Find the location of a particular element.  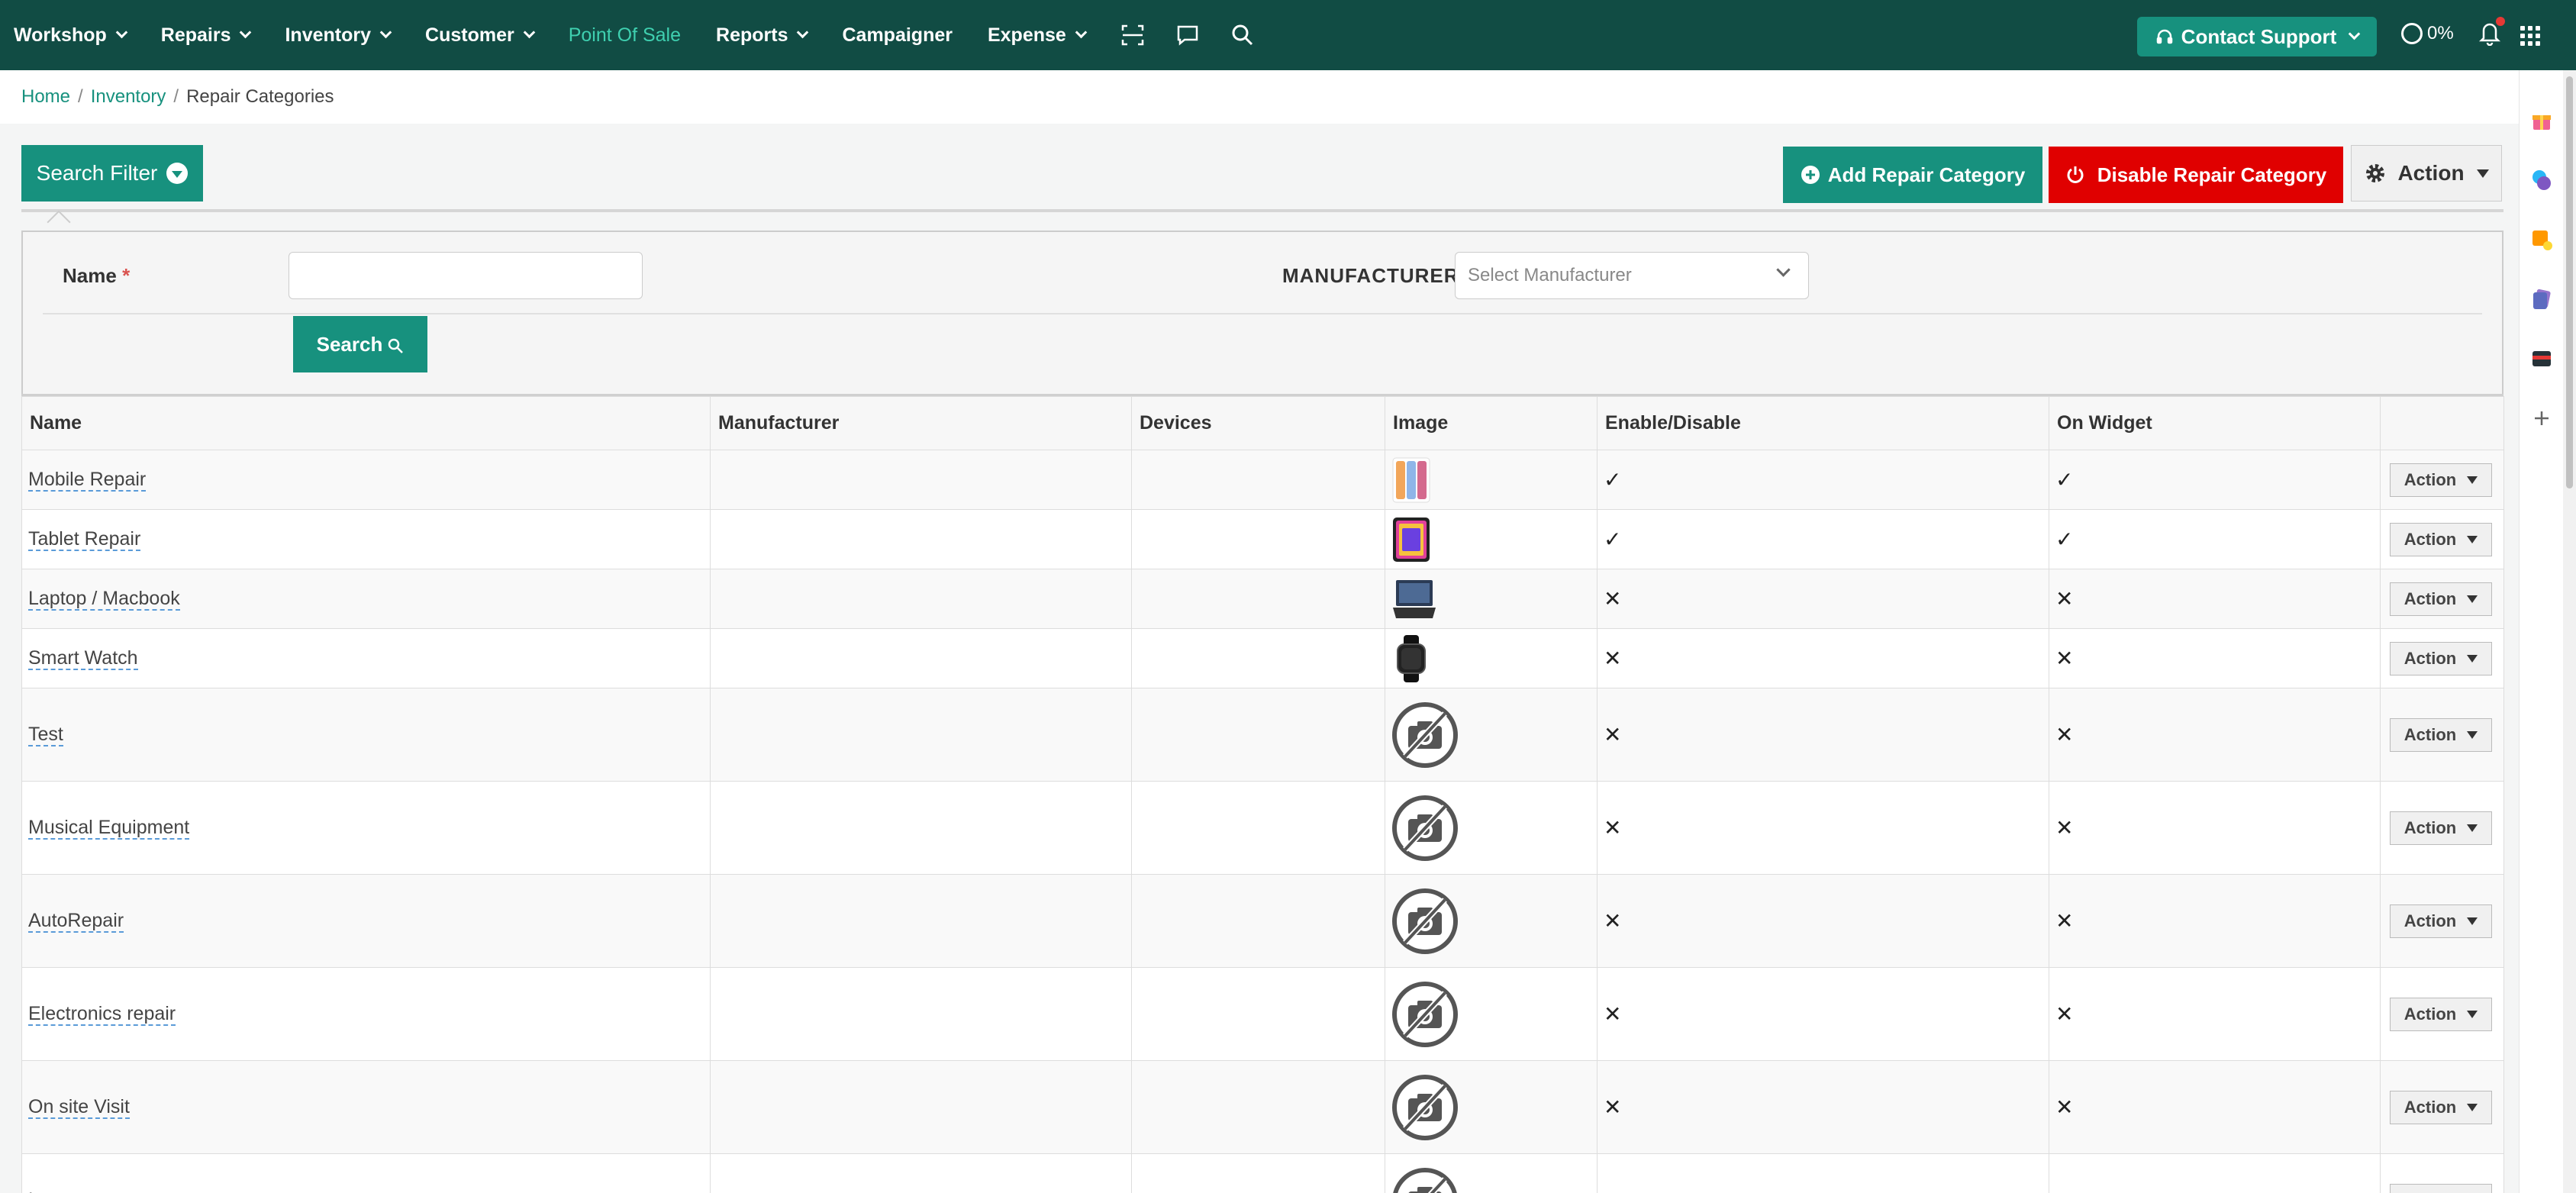

scrollbar-thumb is located at coordinates (2569, 282).